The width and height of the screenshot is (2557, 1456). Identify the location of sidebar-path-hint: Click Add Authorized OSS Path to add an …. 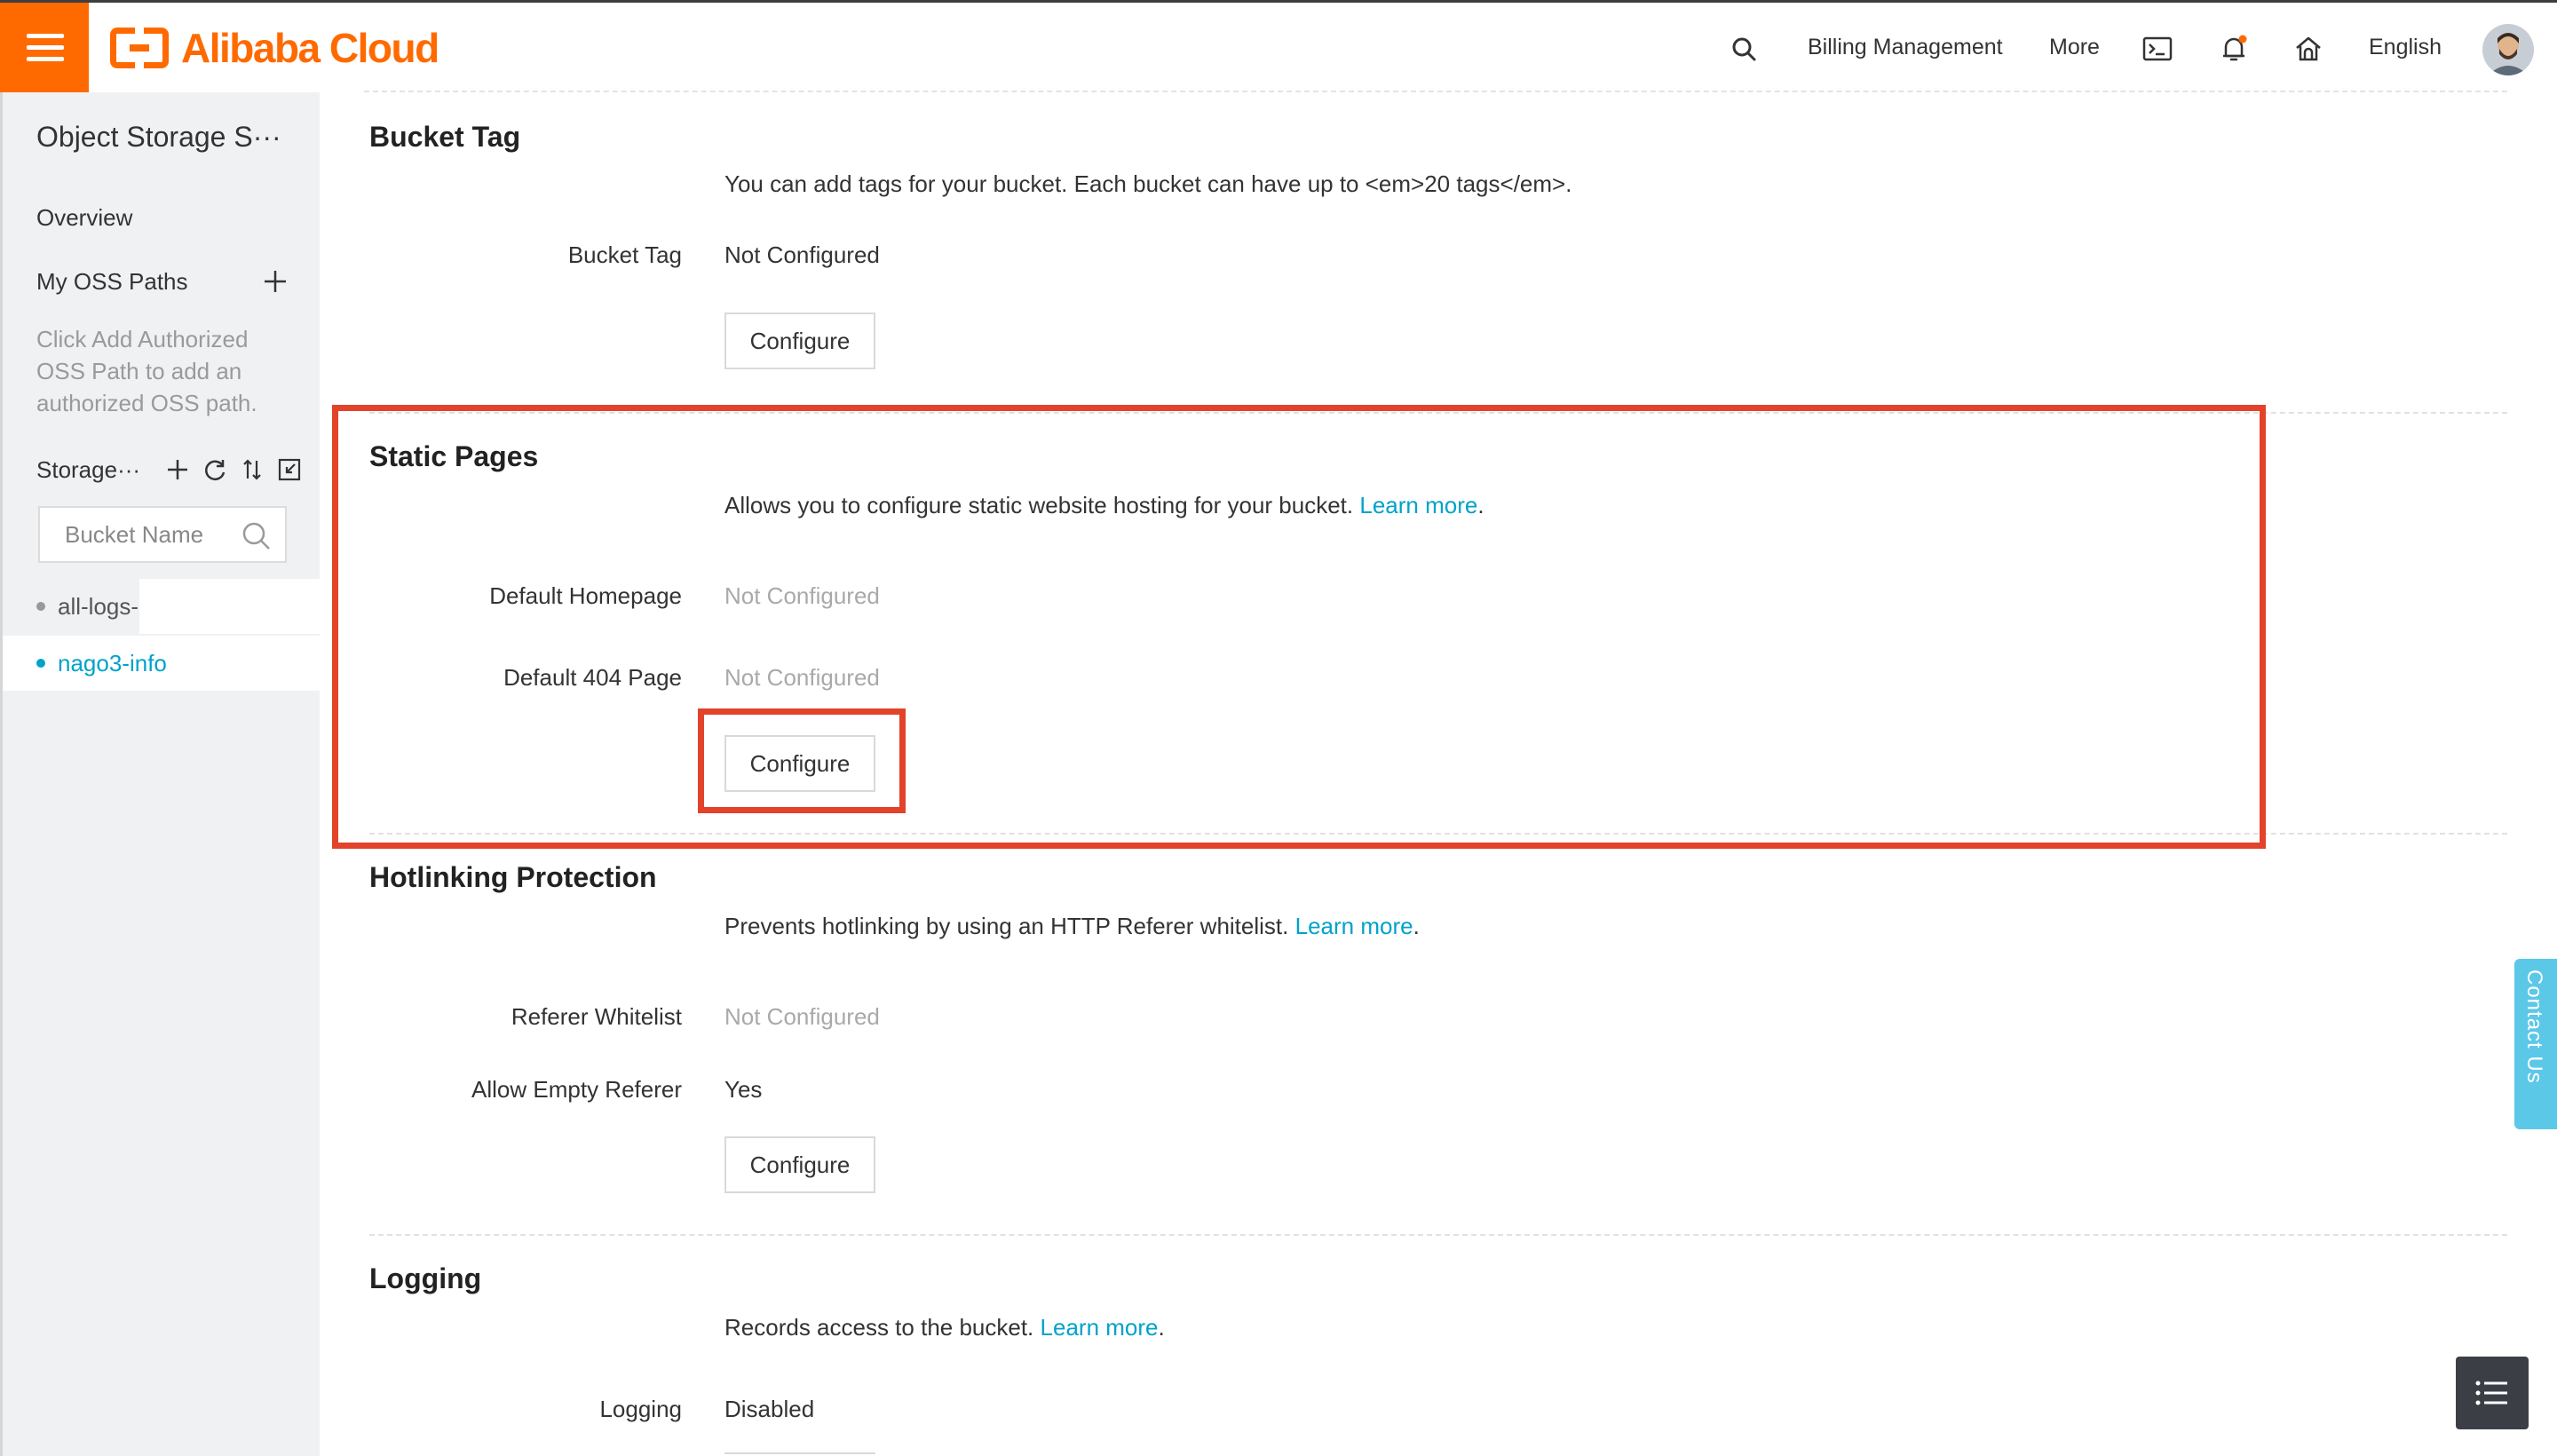
(146, 371).